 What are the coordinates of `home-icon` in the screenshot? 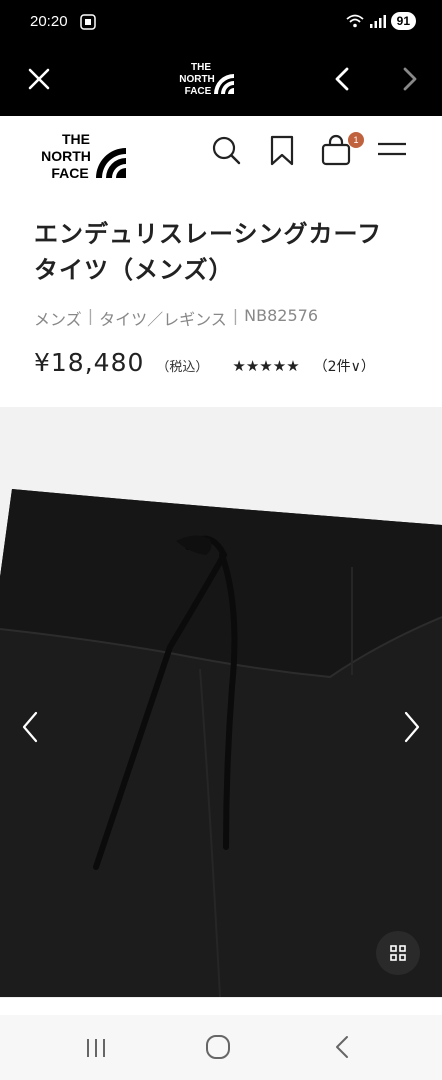 It's located at (218, 1047).